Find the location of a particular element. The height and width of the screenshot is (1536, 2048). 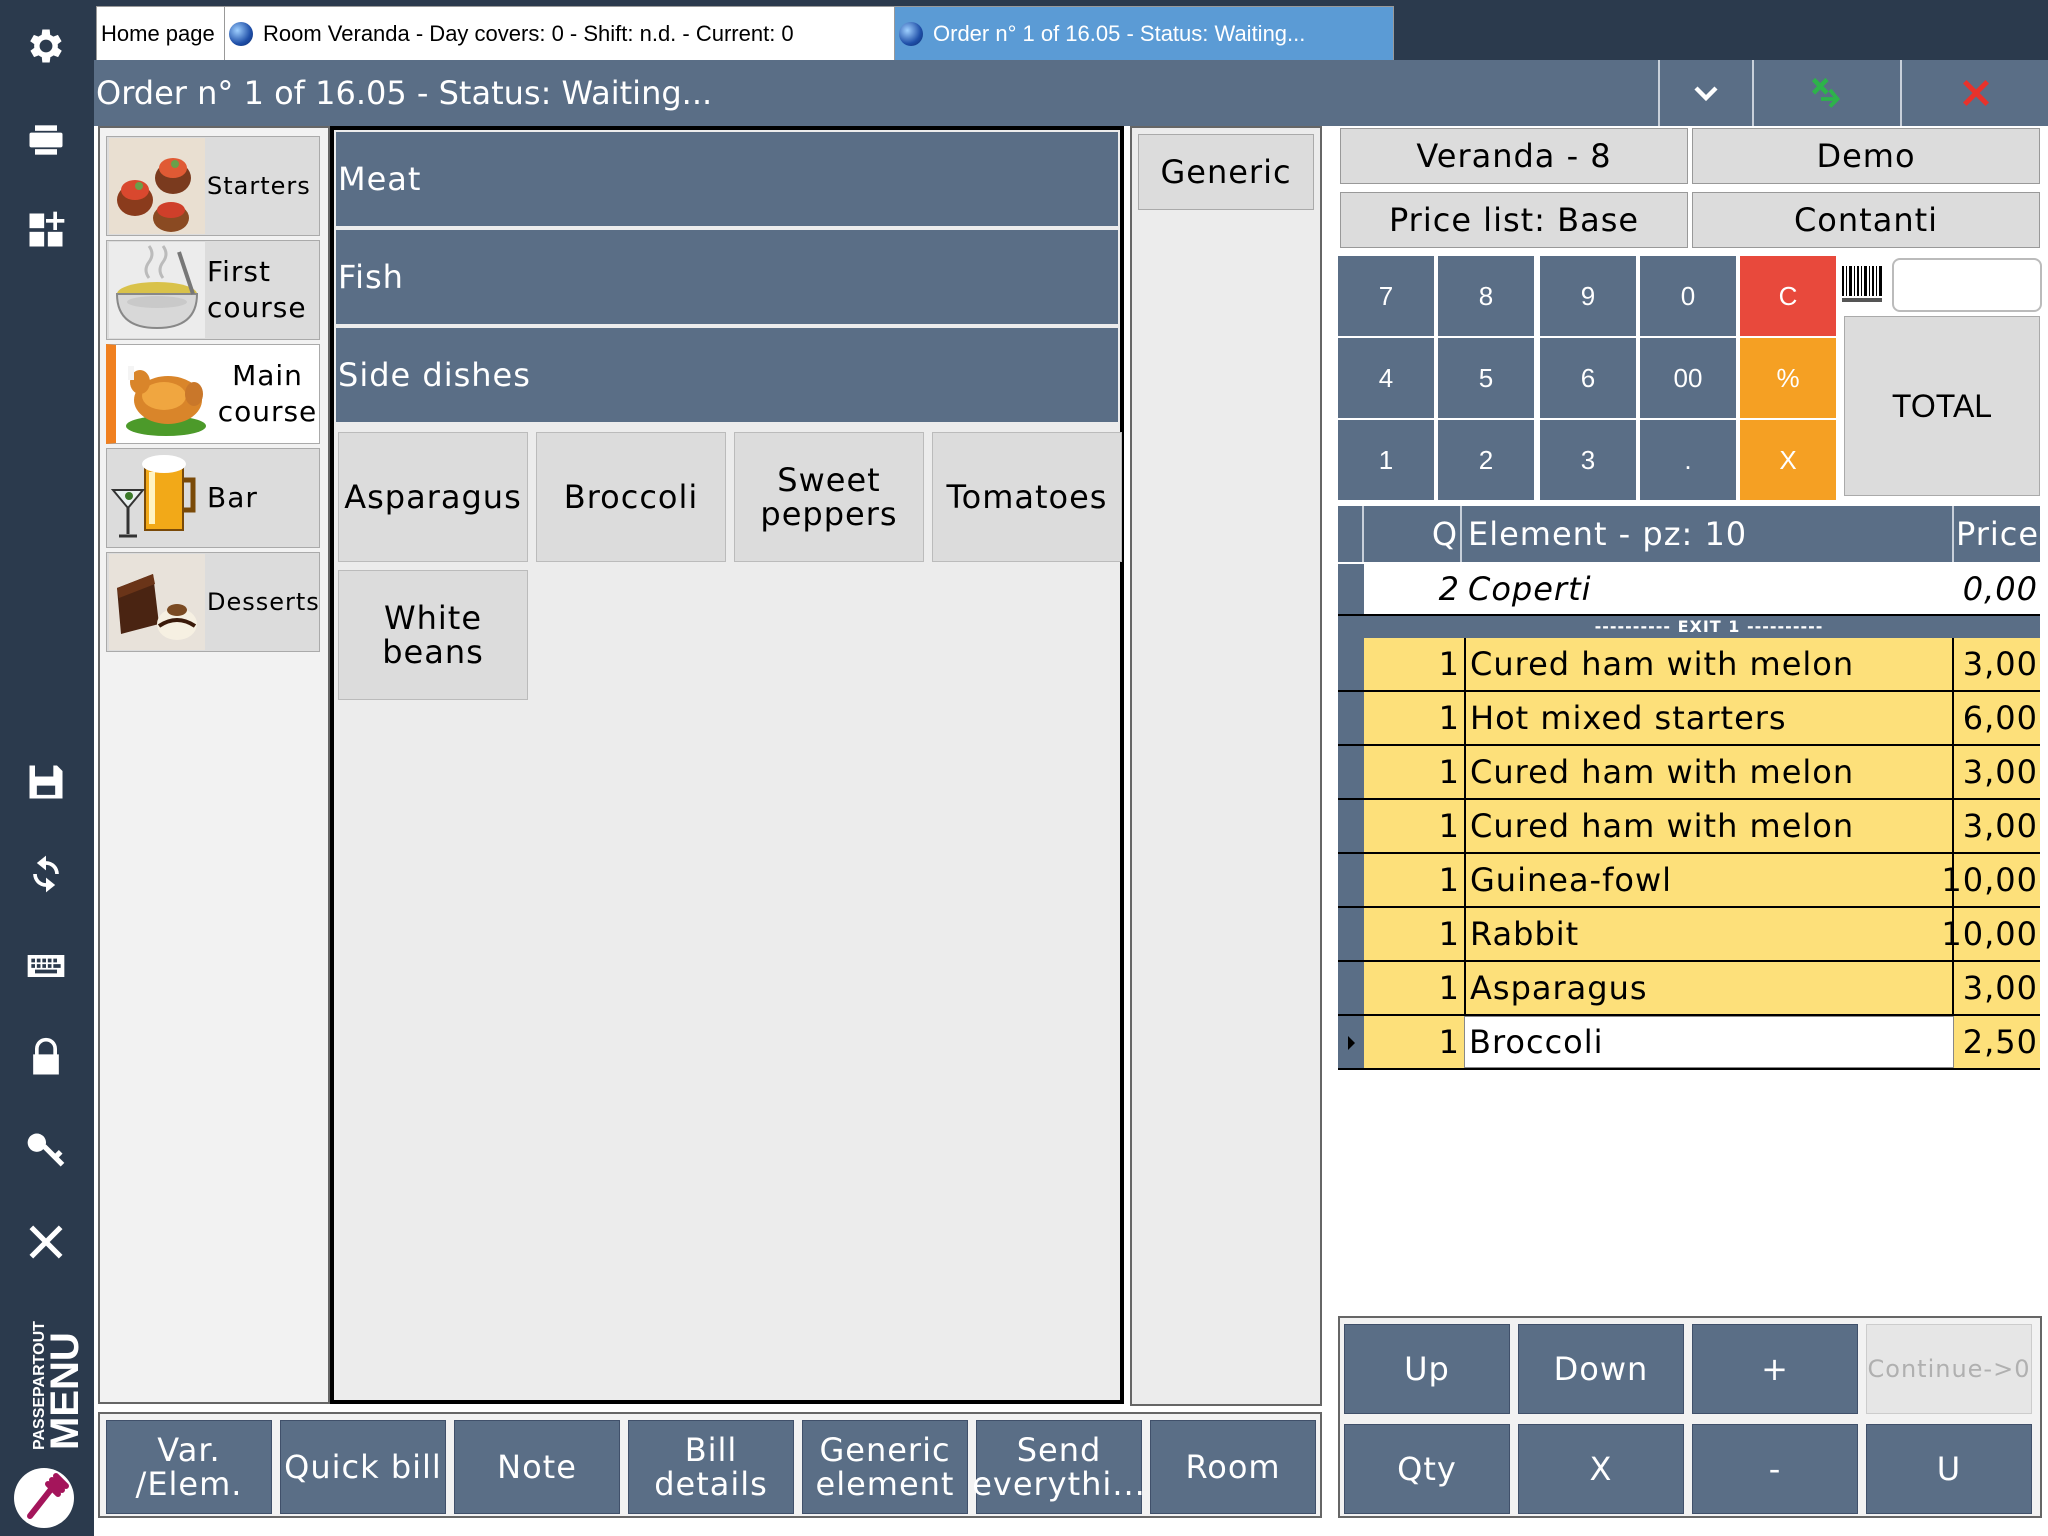

category-main-course: Main course is located at coordinates (213, 394).